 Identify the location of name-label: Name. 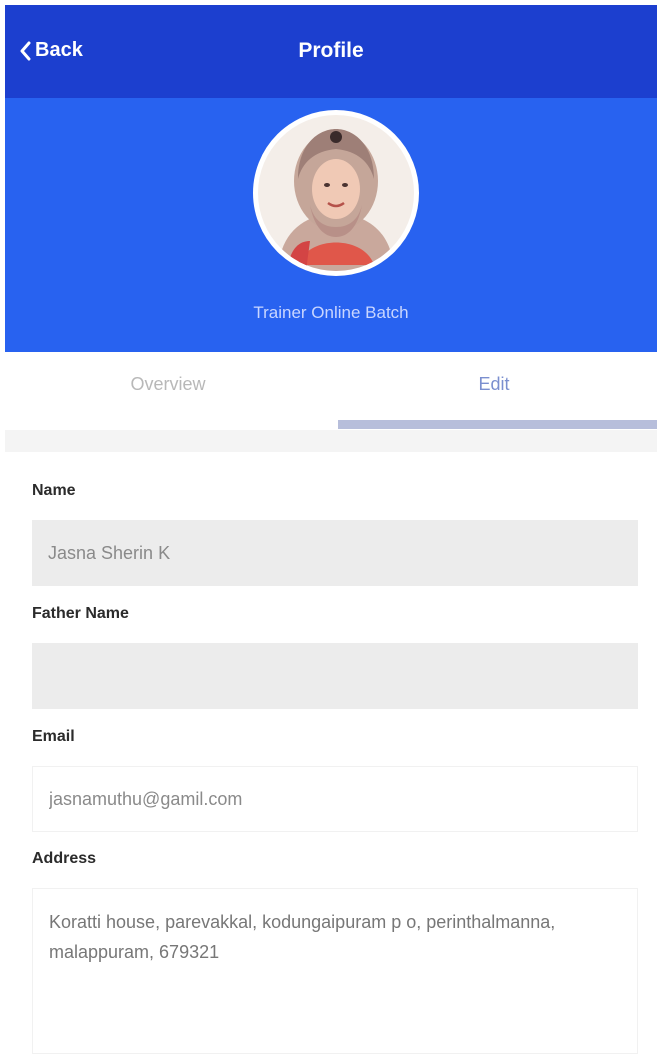
(54, 490).